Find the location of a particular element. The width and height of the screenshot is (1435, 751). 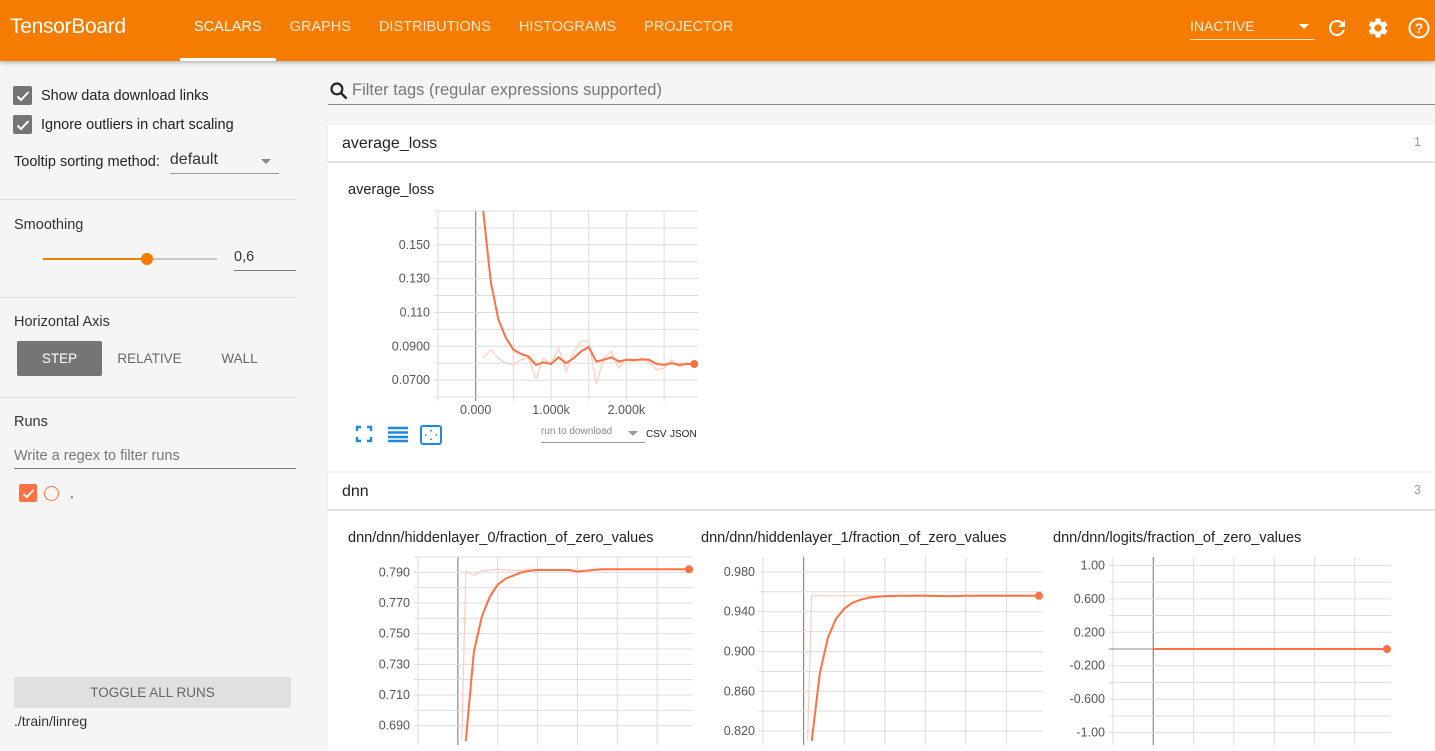

tooltip-sorting-dropdown: default is located at coordinates (224, 162).